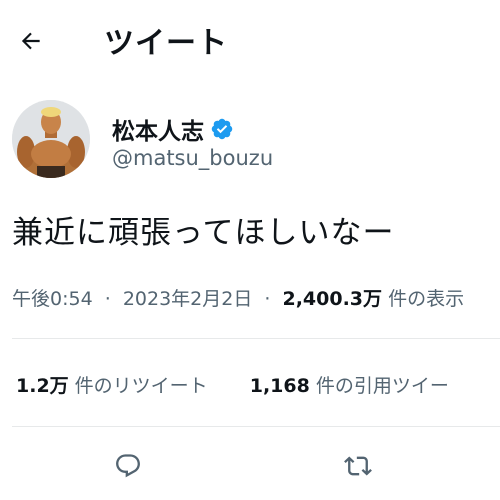  What do you see at coordinates (332, 299) in the screenshot?
I see `views-count: 2,400.3万` at bounding box center [332, 299].